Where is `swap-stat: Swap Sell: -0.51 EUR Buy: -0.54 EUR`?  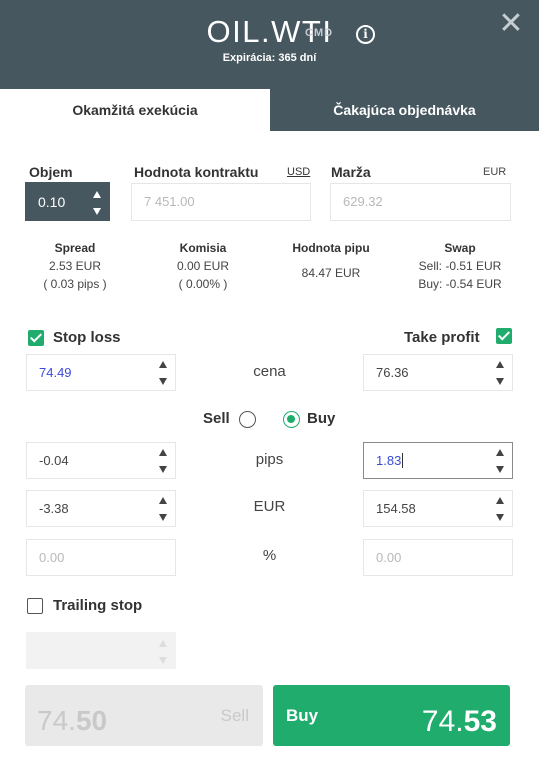 swap-stat: Swap Sell: -0.51 EUR Buy: -0.54 EUR is located at coordinates (460, 266).